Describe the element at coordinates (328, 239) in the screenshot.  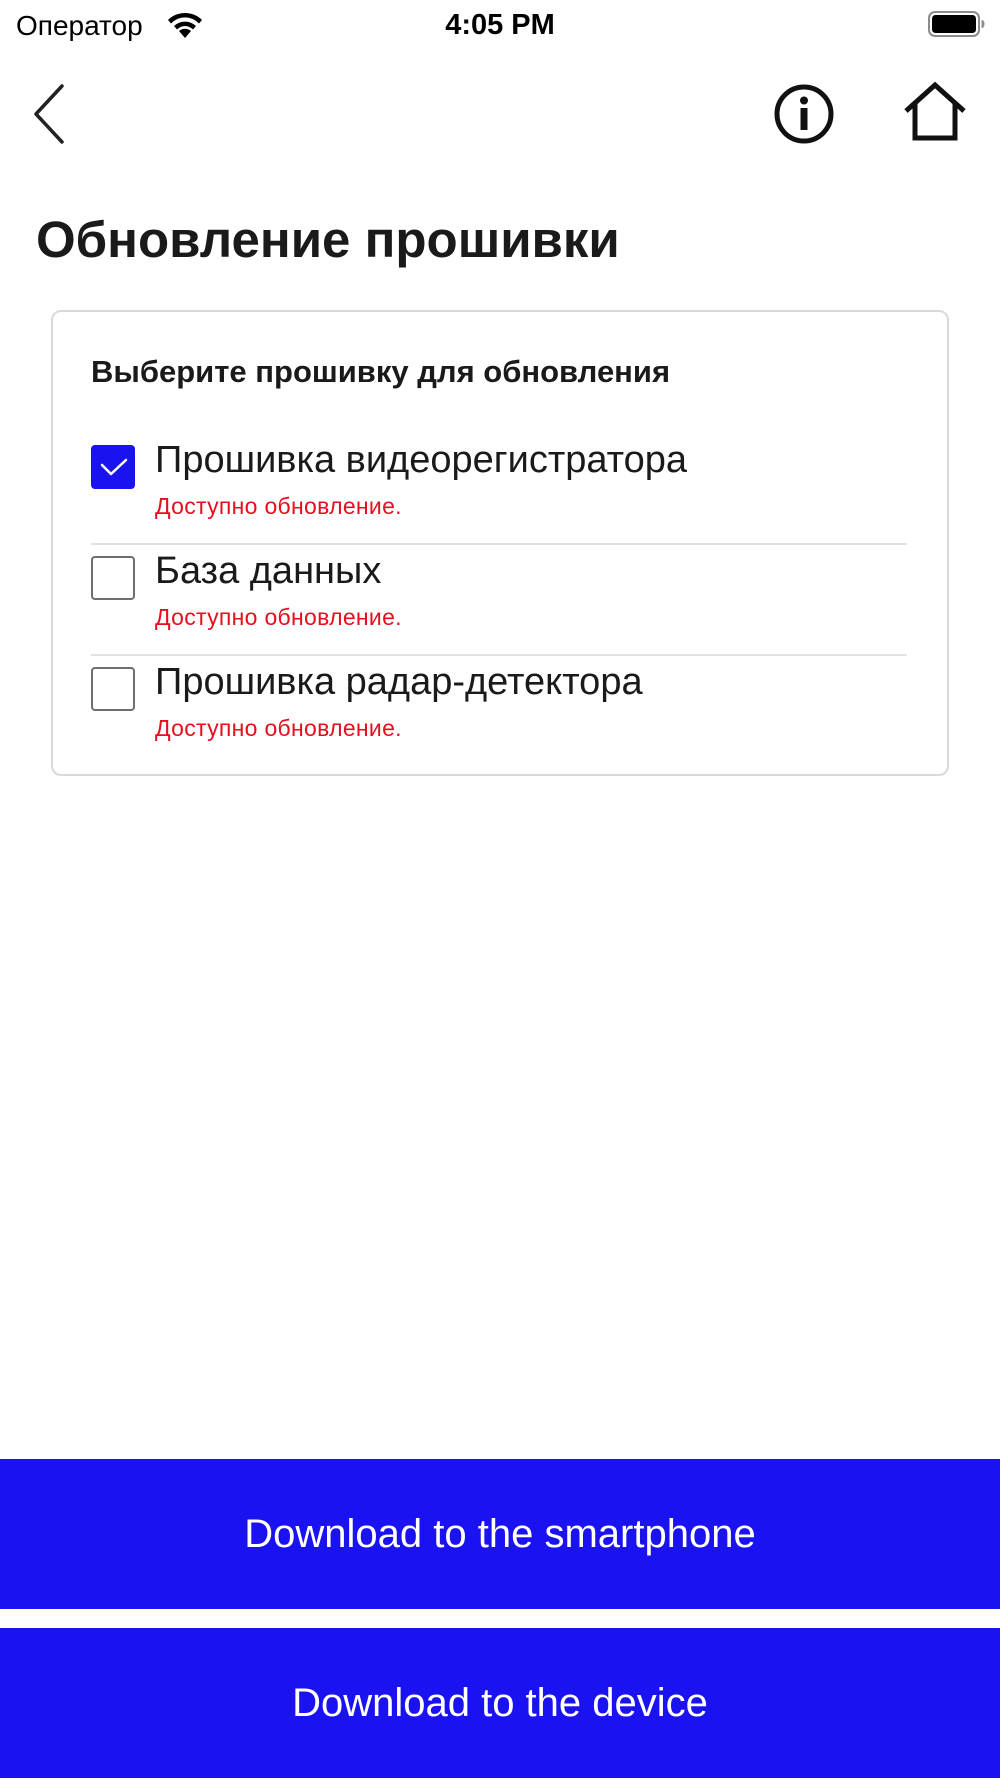
I see `page-title: Обновление прошивки` at that location.